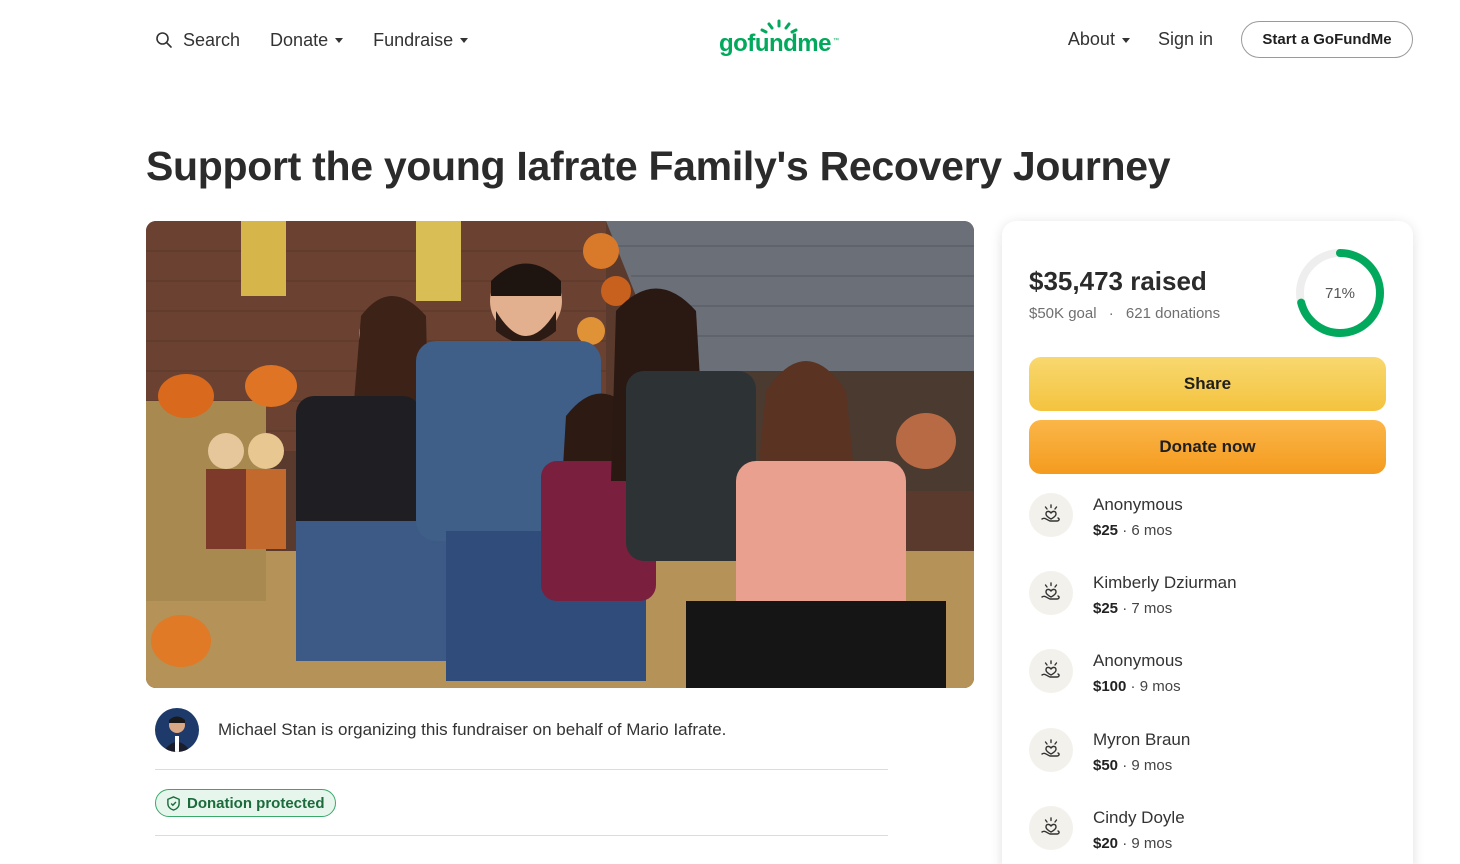 The height and width of the screenshot is (864, 1460). What do you see at coordinates (413, 39) in the screenshot?
I see `fundraise-menu-label: Fundraise` at bounding box center [413, 39].